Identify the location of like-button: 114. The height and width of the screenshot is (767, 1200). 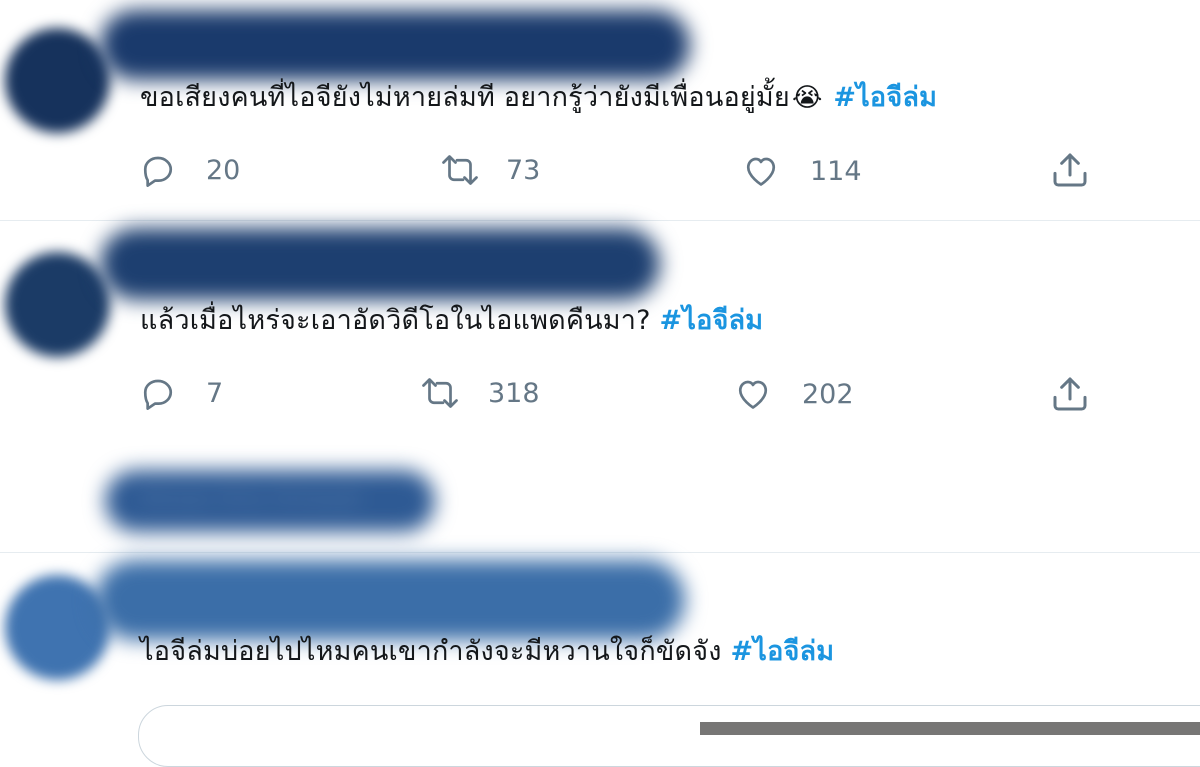
(802, 171).